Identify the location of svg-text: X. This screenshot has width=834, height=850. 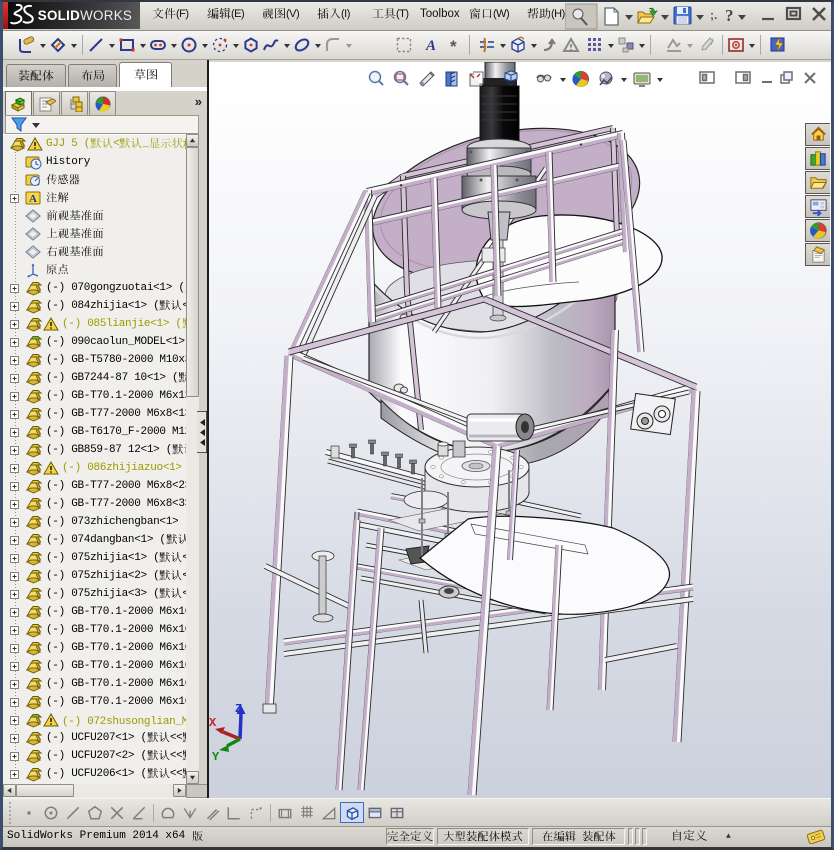
(213, 723).